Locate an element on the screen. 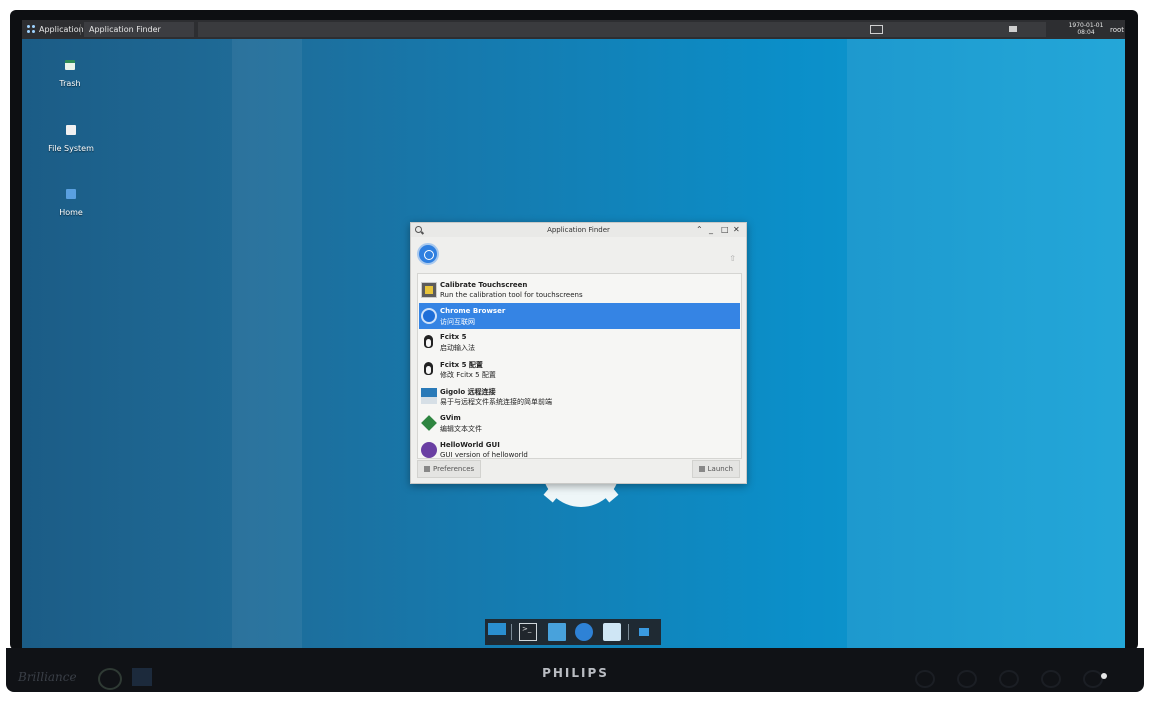 Image resolution: width=1151 pixels, height=704 pixels. taskbar-button-label: Application Finder is located at coordinates (125, 29).